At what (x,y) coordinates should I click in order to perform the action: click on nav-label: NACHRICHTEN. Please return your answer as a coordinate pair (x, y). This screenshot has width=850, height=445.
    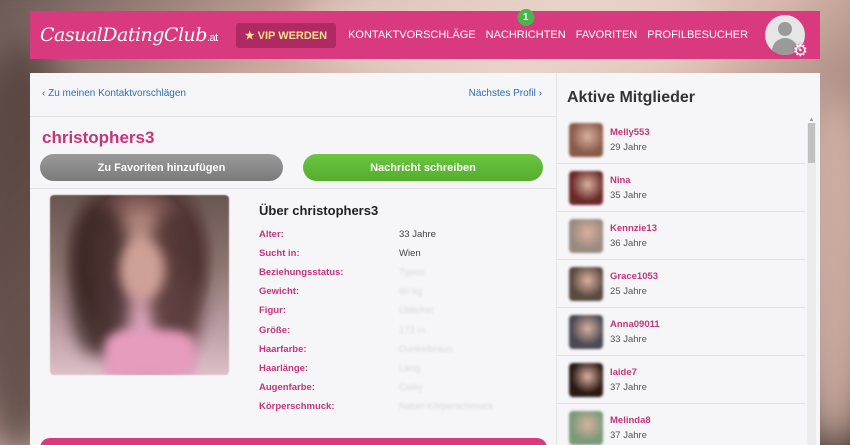
    Looking at the image, I should click on (525, 35).